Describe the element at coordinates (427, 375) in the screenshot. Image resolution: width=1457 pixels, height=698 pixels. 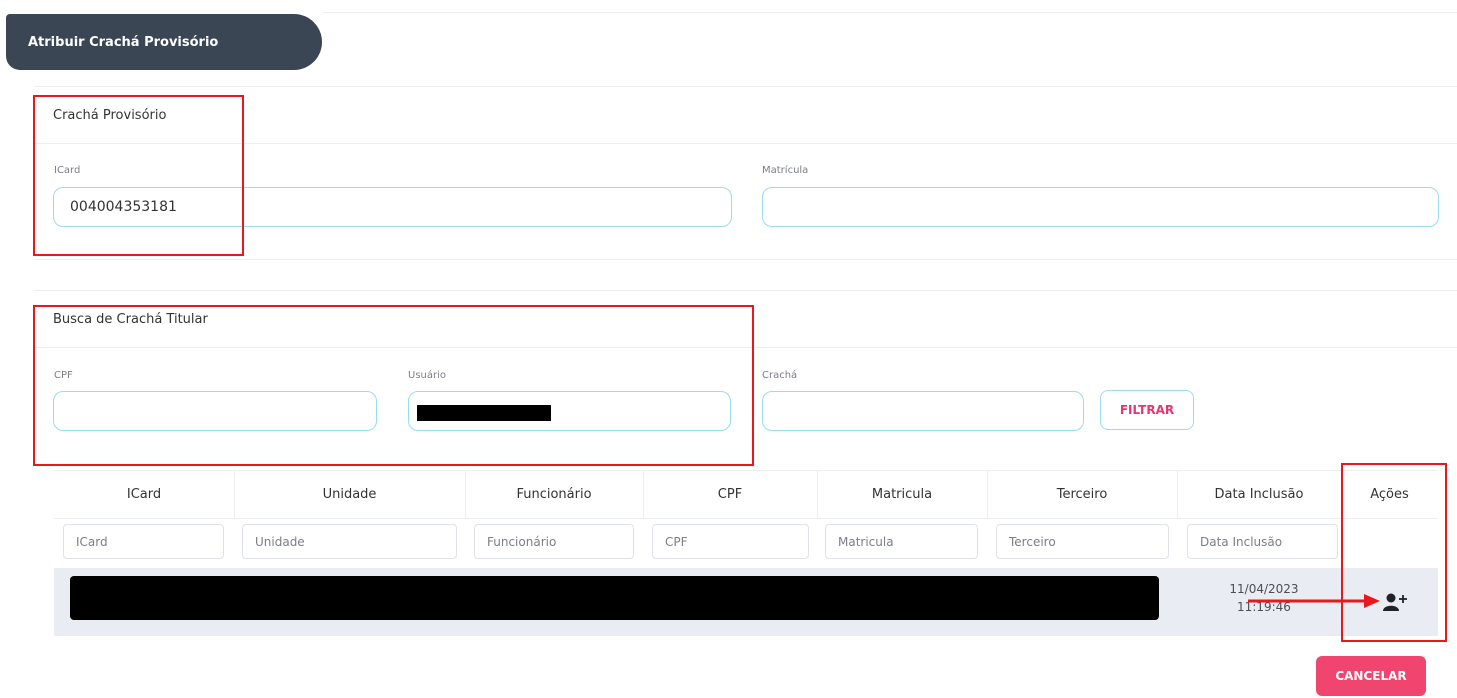
I see `usuario-label: Usuário` at that location.